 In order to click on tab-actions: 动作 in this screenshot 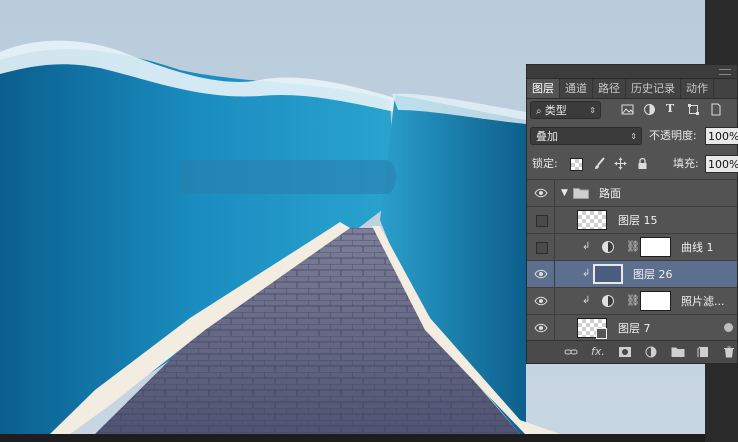, I will do `click(697, 88)`.